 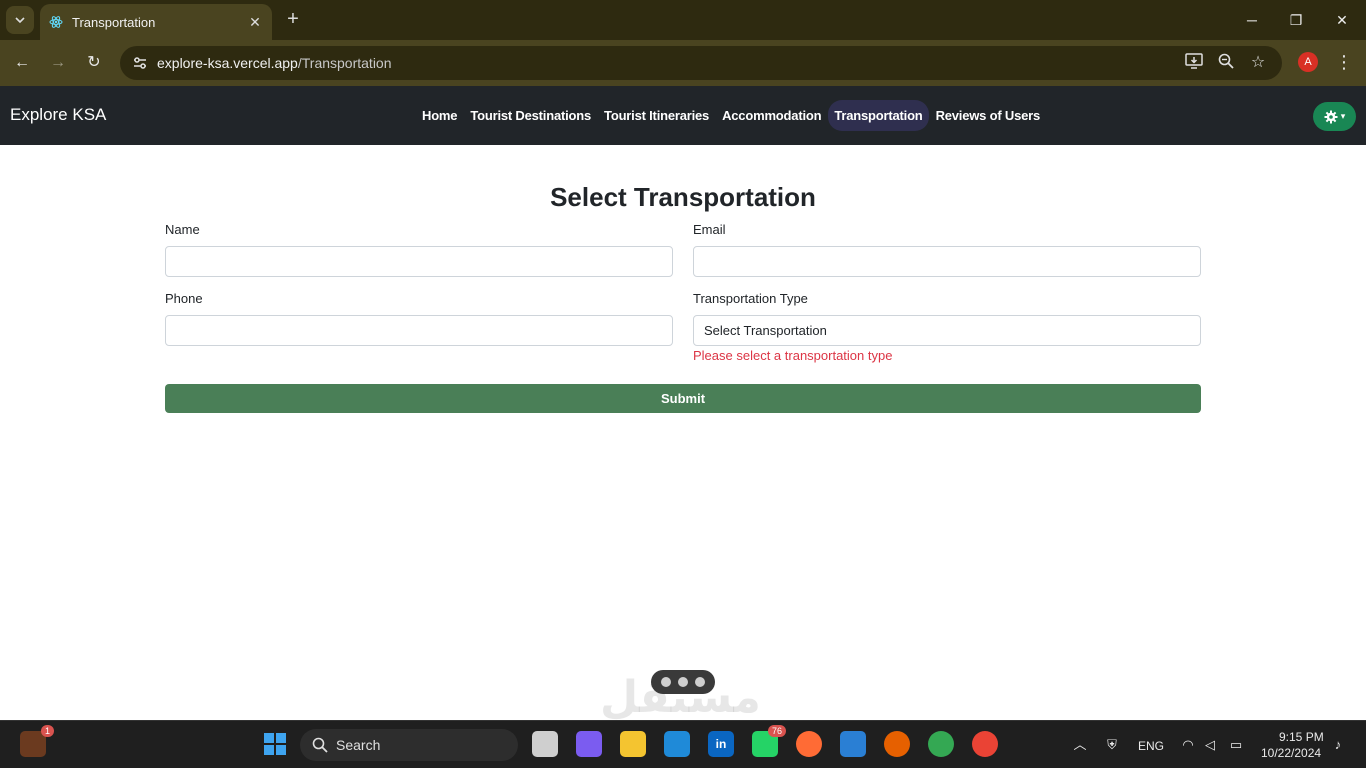 What do you see at coordinates (771, 115) in the screenshot?
I see `nav-link-accommodation: Accommodation` at bounding box center [771, 115].